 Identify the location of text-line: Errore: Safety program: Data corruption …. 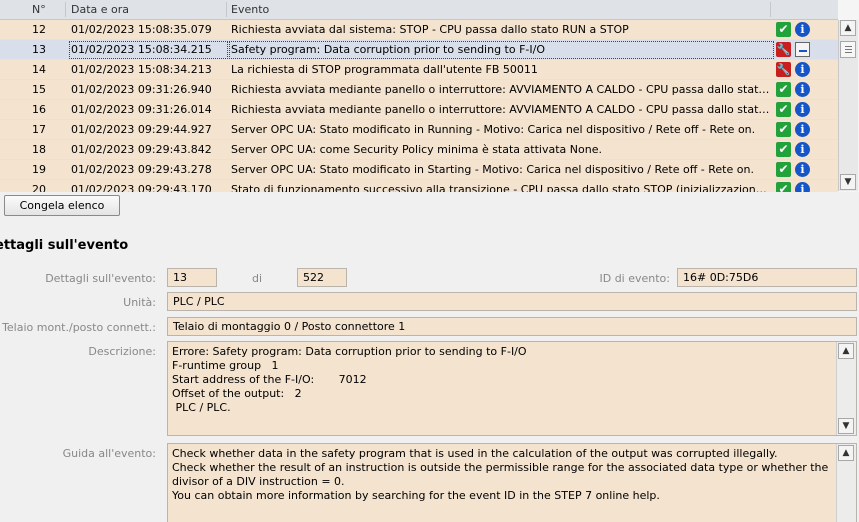
(349, 351).